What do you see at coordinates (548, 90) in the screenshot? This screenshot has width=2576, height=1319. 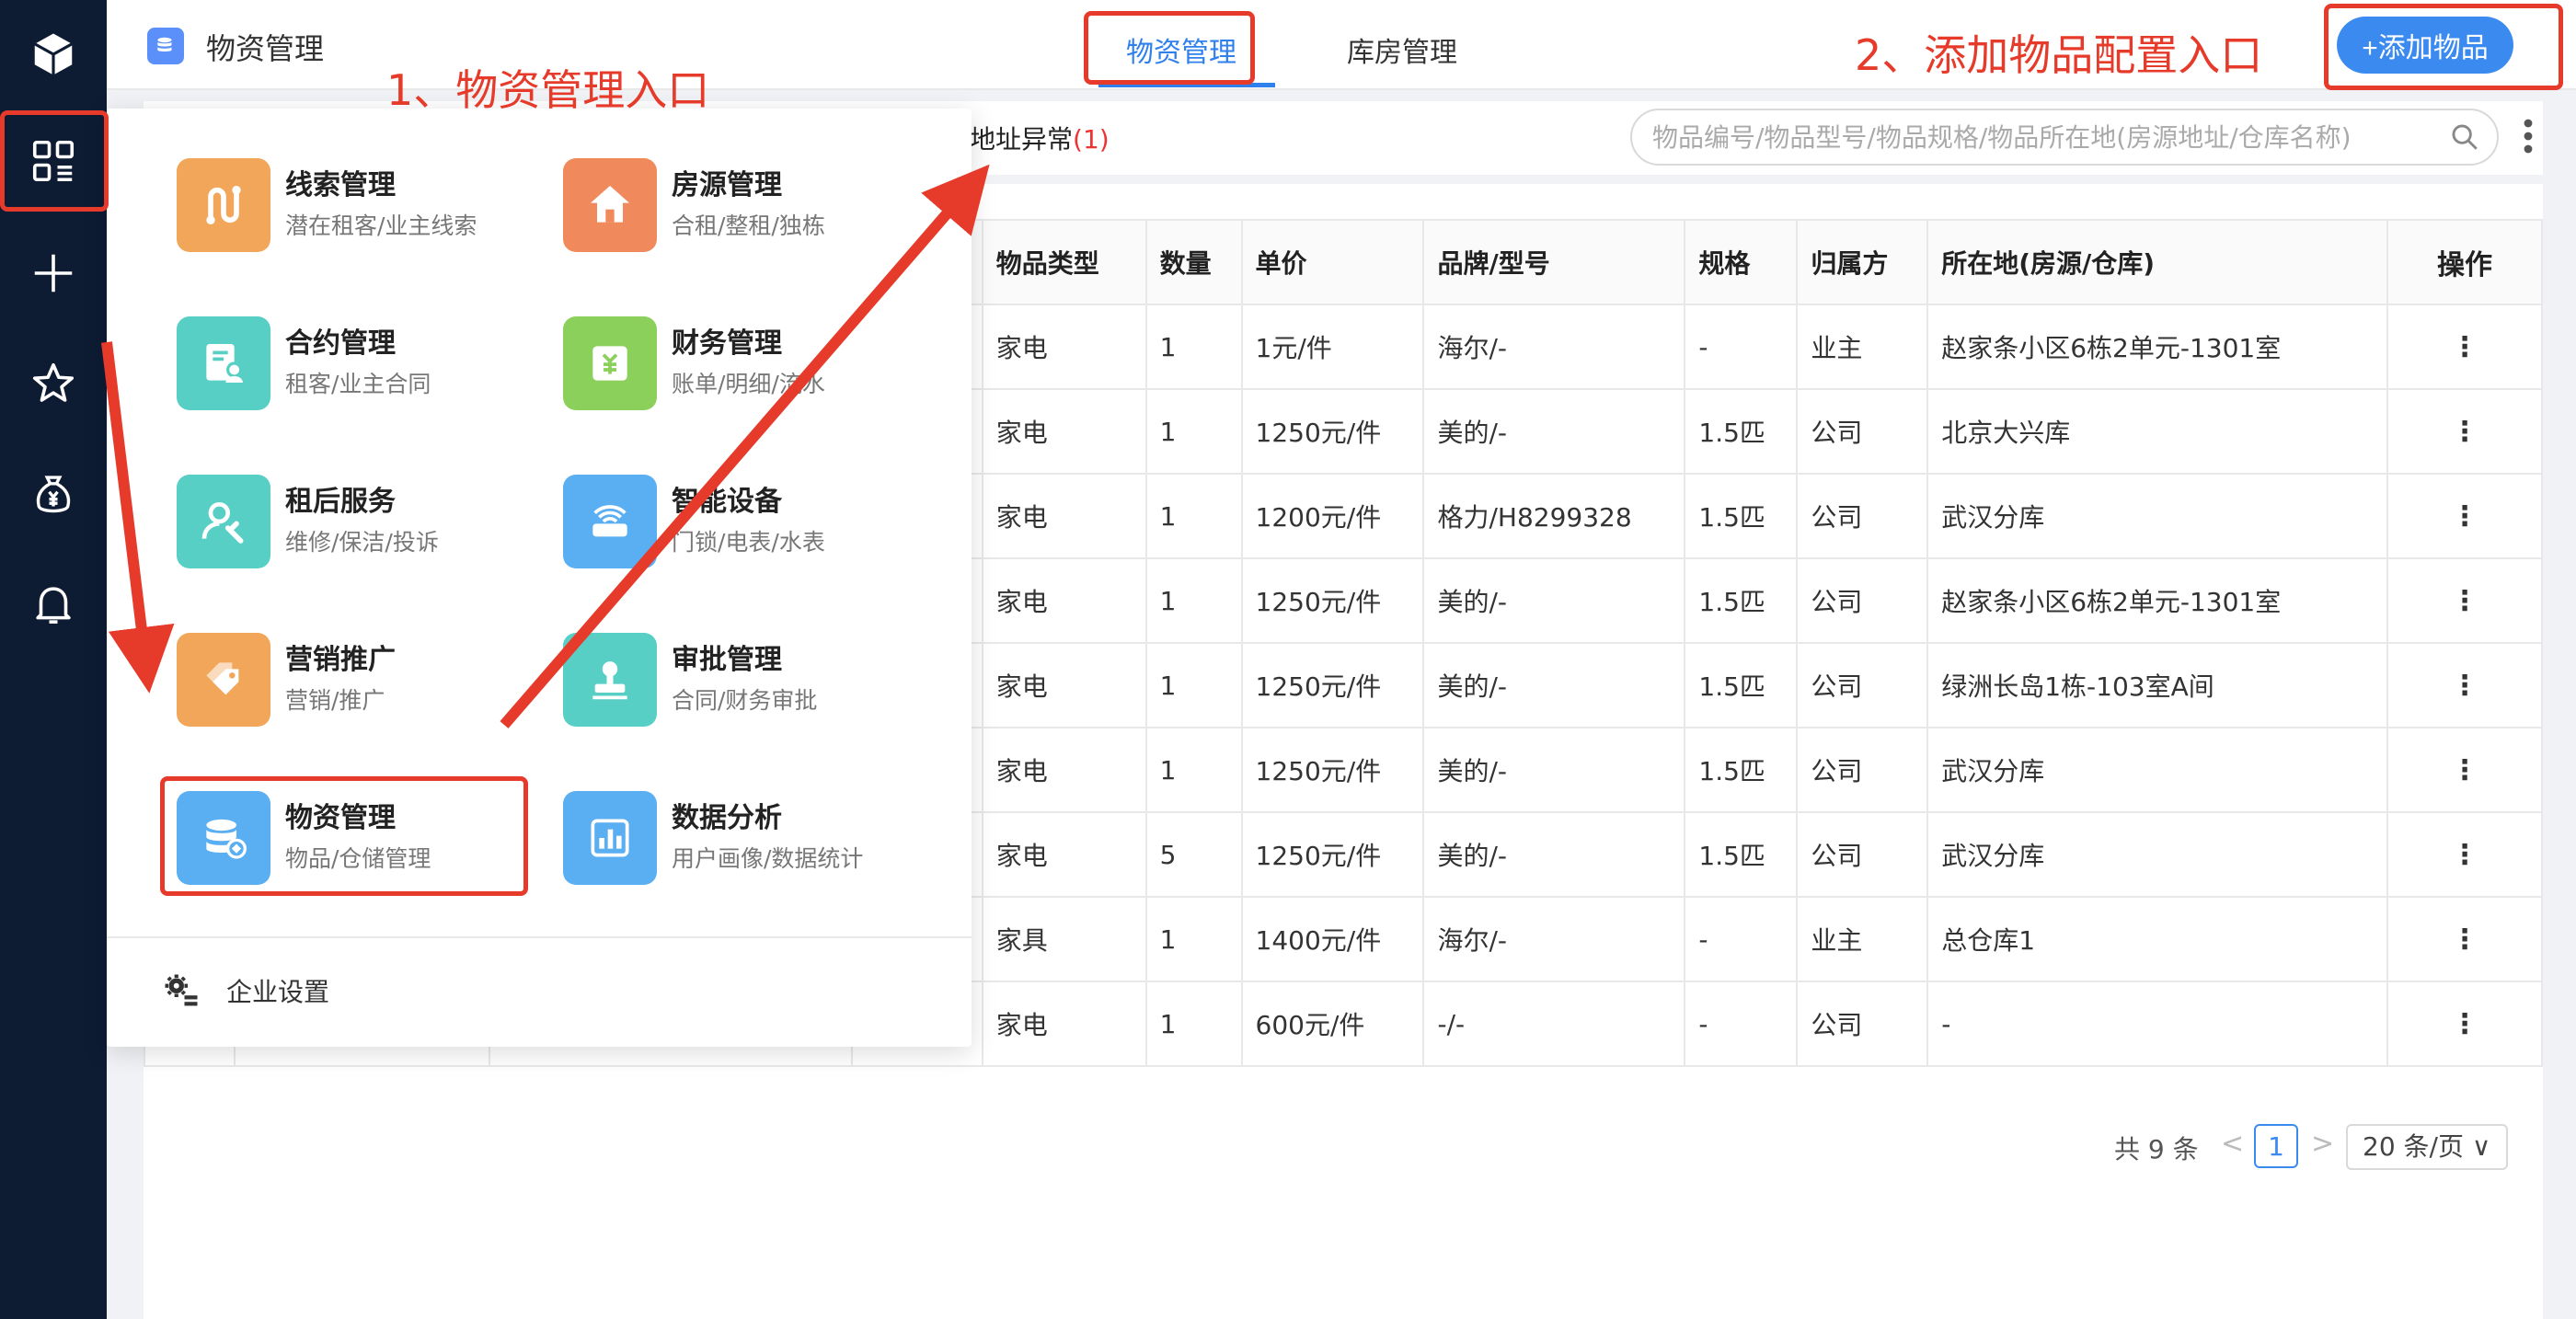 I see `annotation-step1: 1、物资管理入口` at bounding box center [548, 90].